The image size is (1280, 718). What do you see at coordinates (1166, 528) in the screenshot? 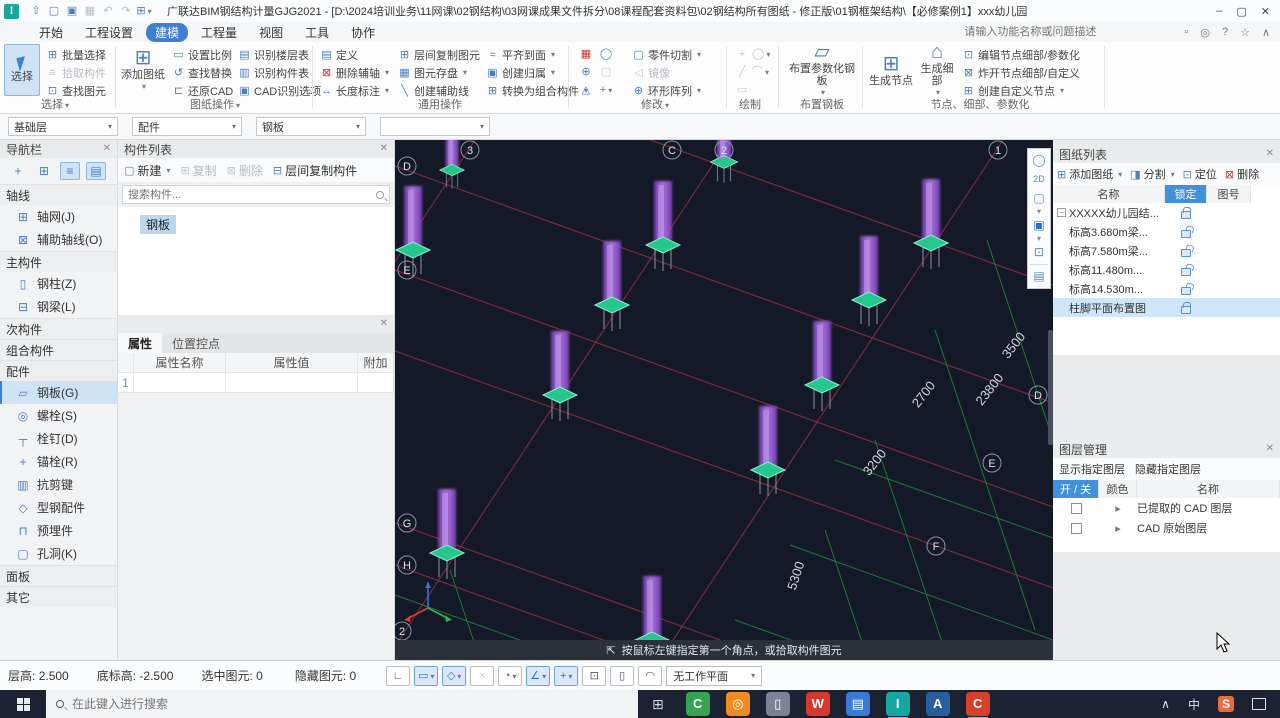
I see `layer-row: ▸ CAD 原始图层` at bounding box center [1166, 528].